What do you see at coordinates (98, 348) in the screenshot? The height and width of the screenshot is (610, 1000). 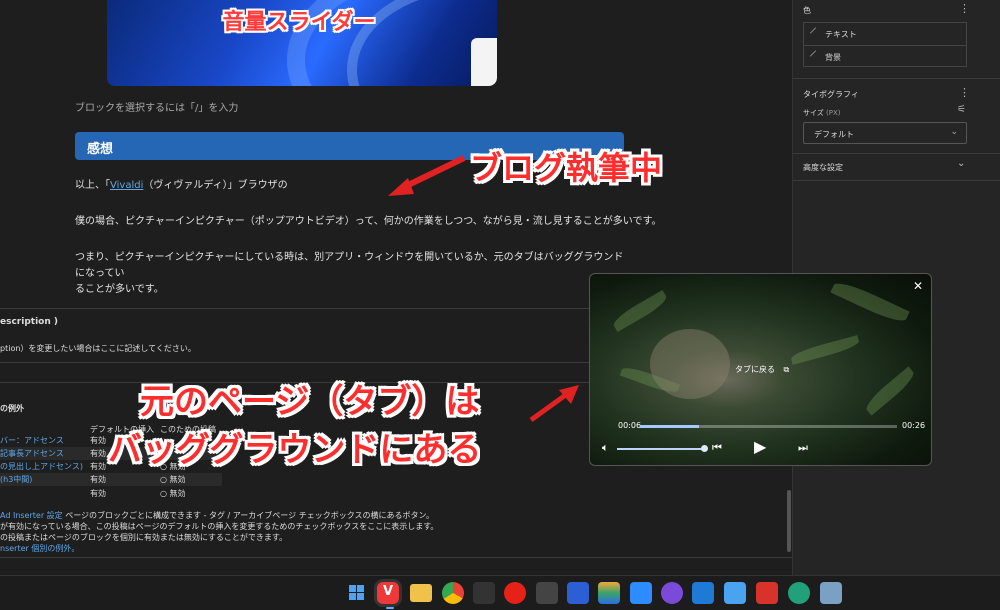 I see `description-note: ption）を変更したい場合はここに記述してください。` at bounding box center [98, 348].